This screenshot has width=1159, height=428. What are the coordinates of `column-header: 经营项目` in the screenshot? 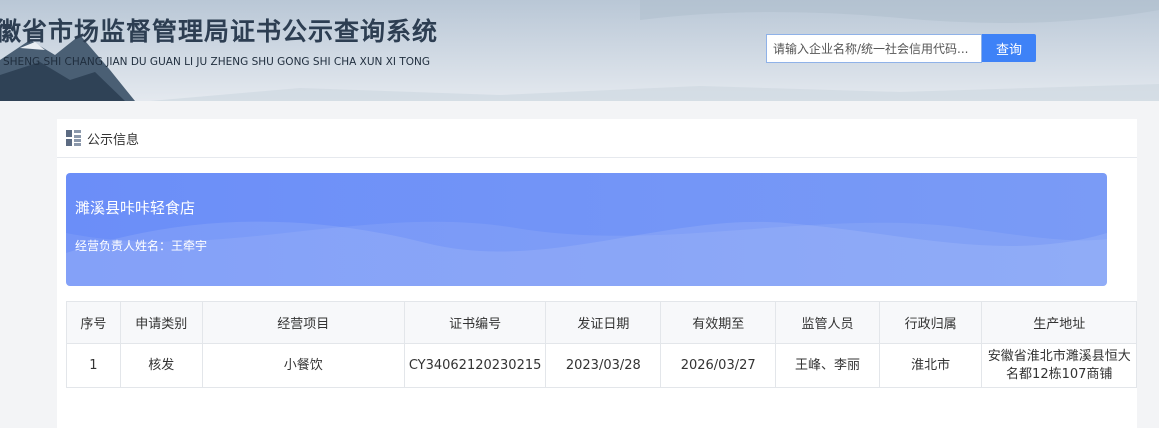 It's located at (303, 322).